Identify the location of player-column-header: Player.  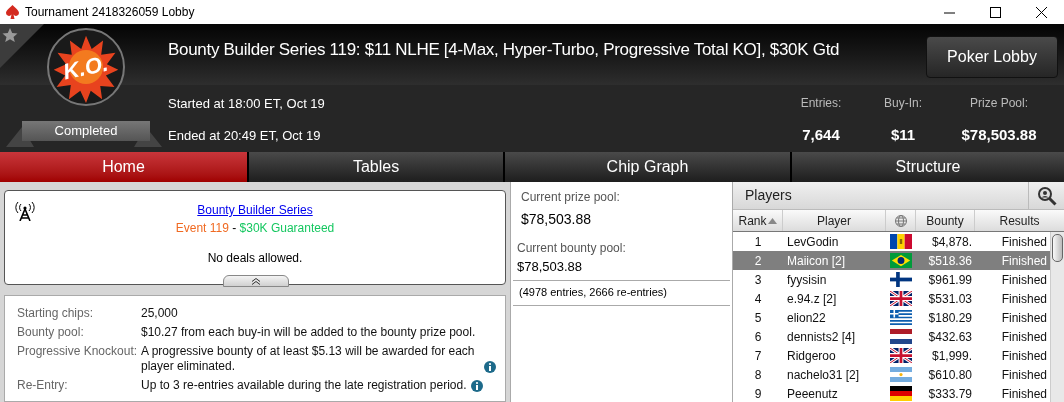
(834, 220).